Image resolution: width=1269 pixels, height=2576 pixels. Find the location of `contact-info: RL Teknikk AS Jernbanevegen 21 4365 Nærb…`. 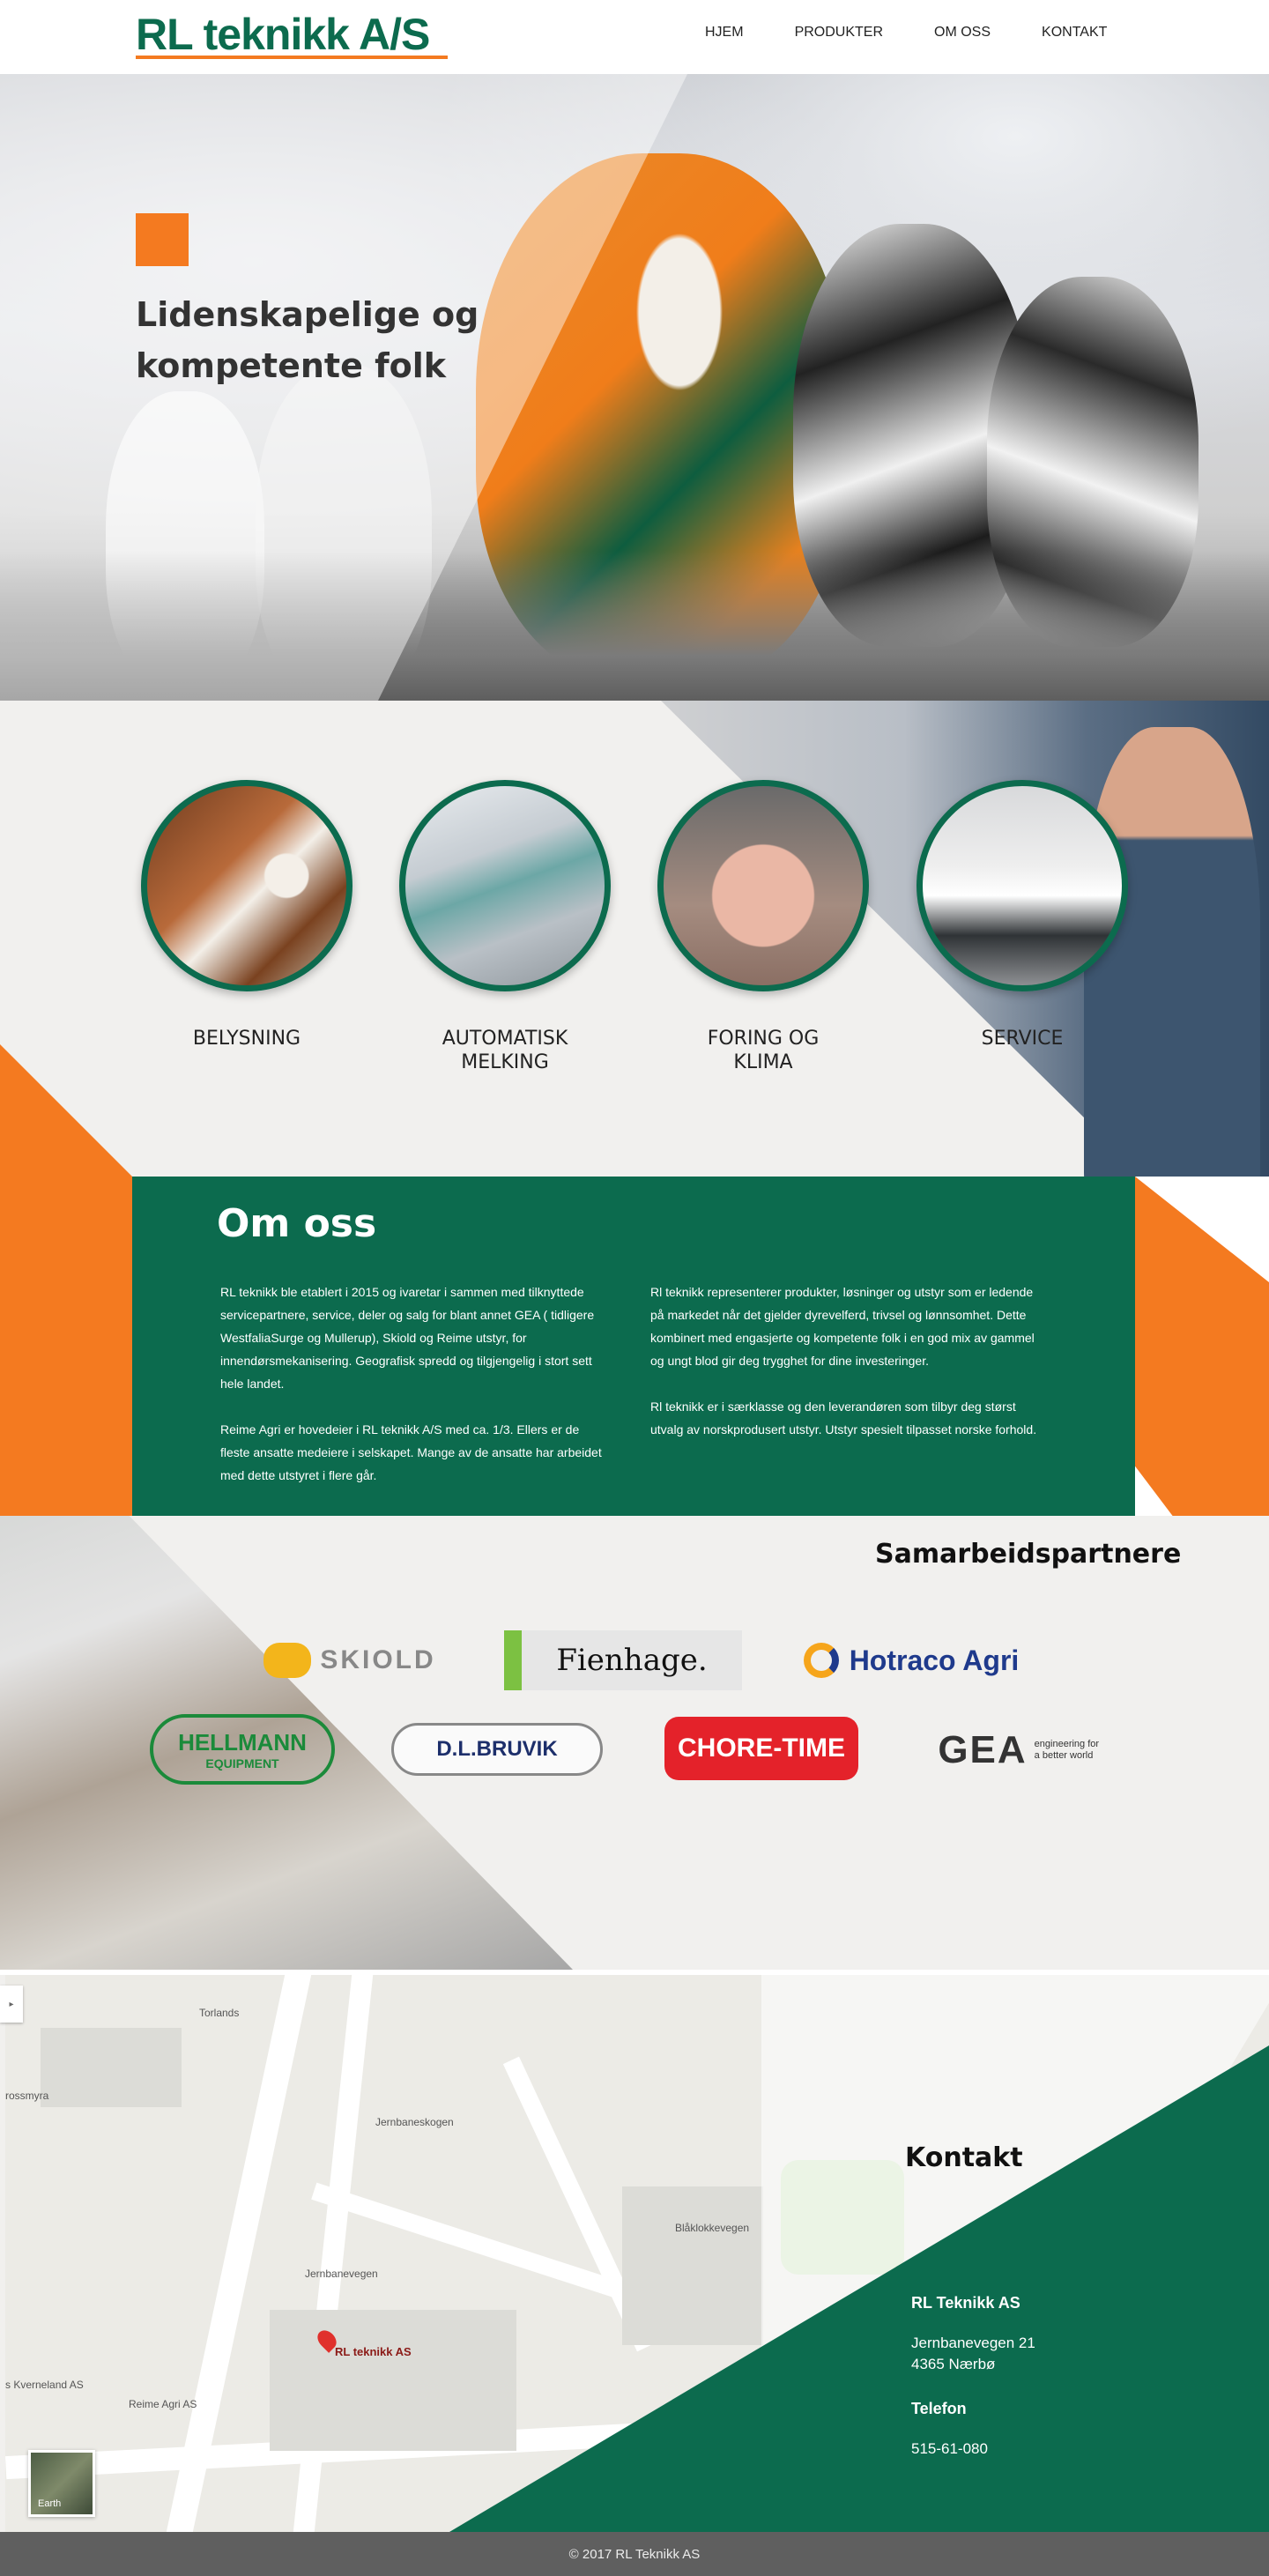

contact-info: RL Teknikk AS Jernbanevegen 21 4365 Nærb… is located at coordinates (973, 2376).